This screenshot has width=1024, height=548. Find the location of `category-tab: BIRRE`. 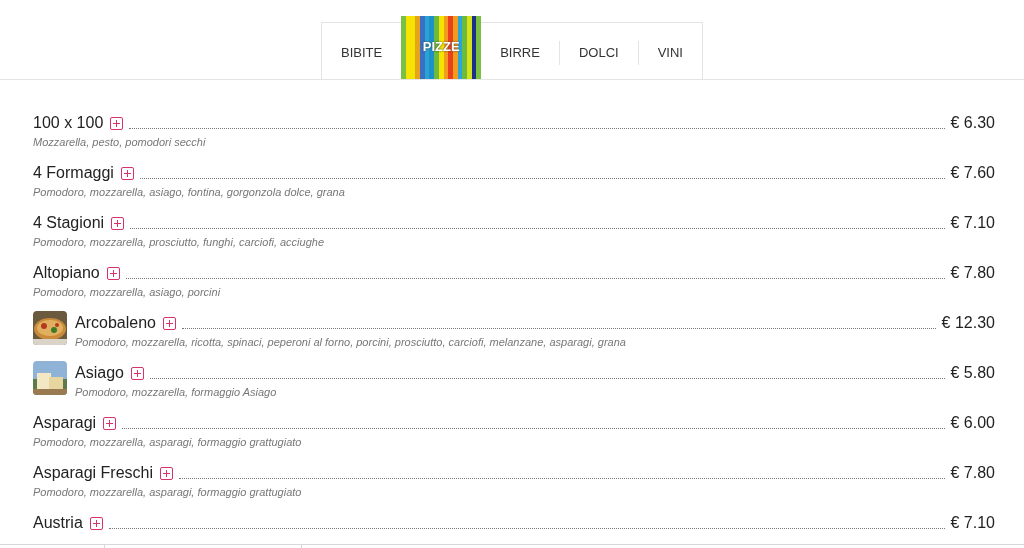

category-tab: BIRRE is located at coordinates (520, 53).